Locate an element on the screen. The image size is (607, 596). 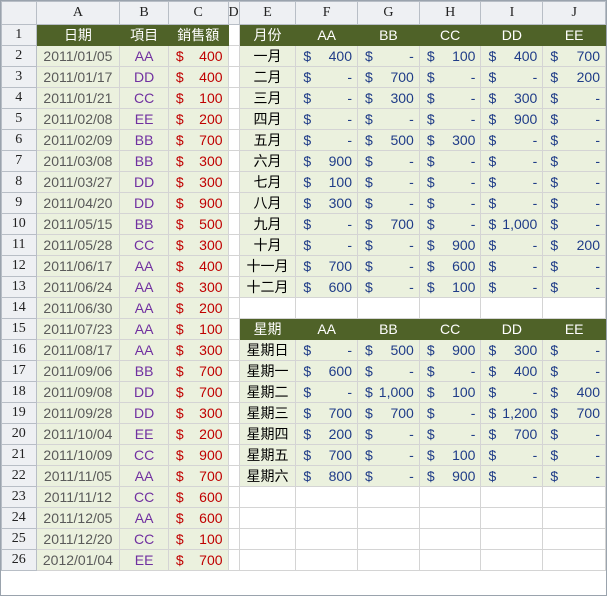
row-header: 18 is located at coordinates (19, 392).